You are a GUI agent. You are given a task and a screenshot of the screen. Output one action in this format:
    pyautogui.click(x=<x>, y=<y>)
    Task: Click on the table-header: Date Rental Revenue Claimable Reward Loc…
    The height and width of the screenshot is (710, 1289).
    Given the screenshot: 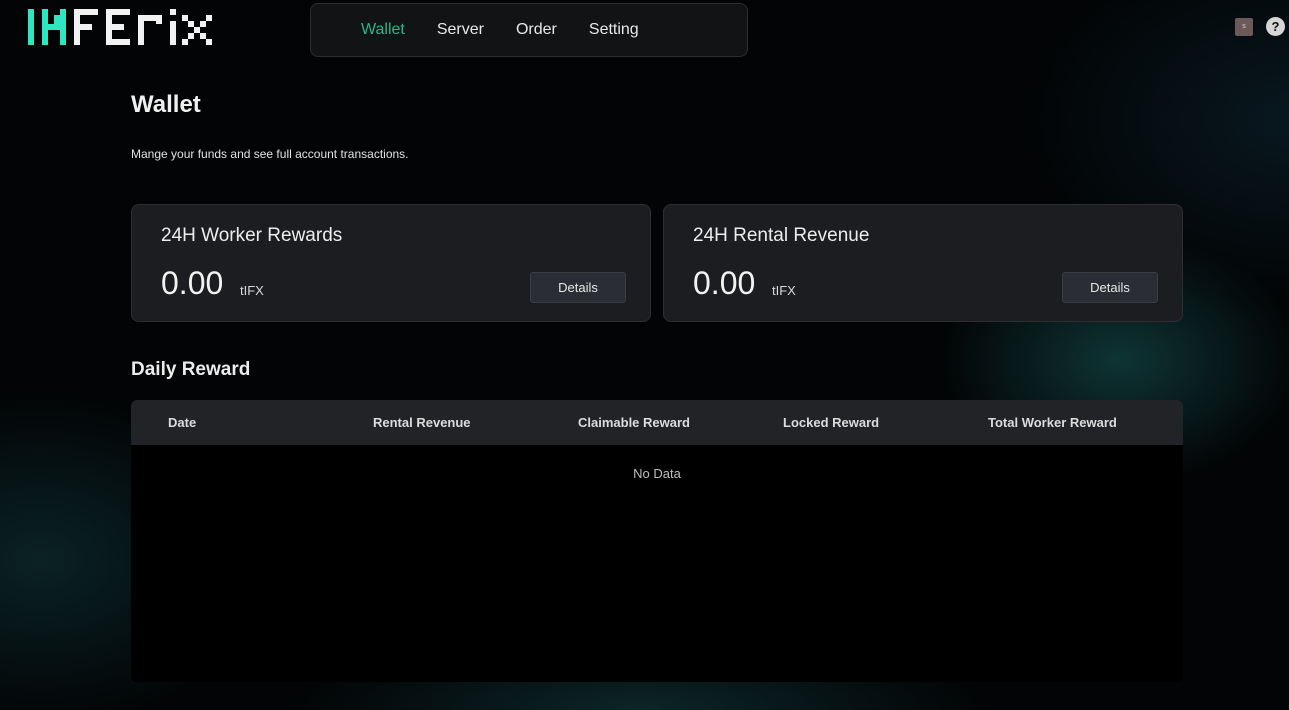 What is the action you would take?
    pyautogui.click(x=657, y=422)
    